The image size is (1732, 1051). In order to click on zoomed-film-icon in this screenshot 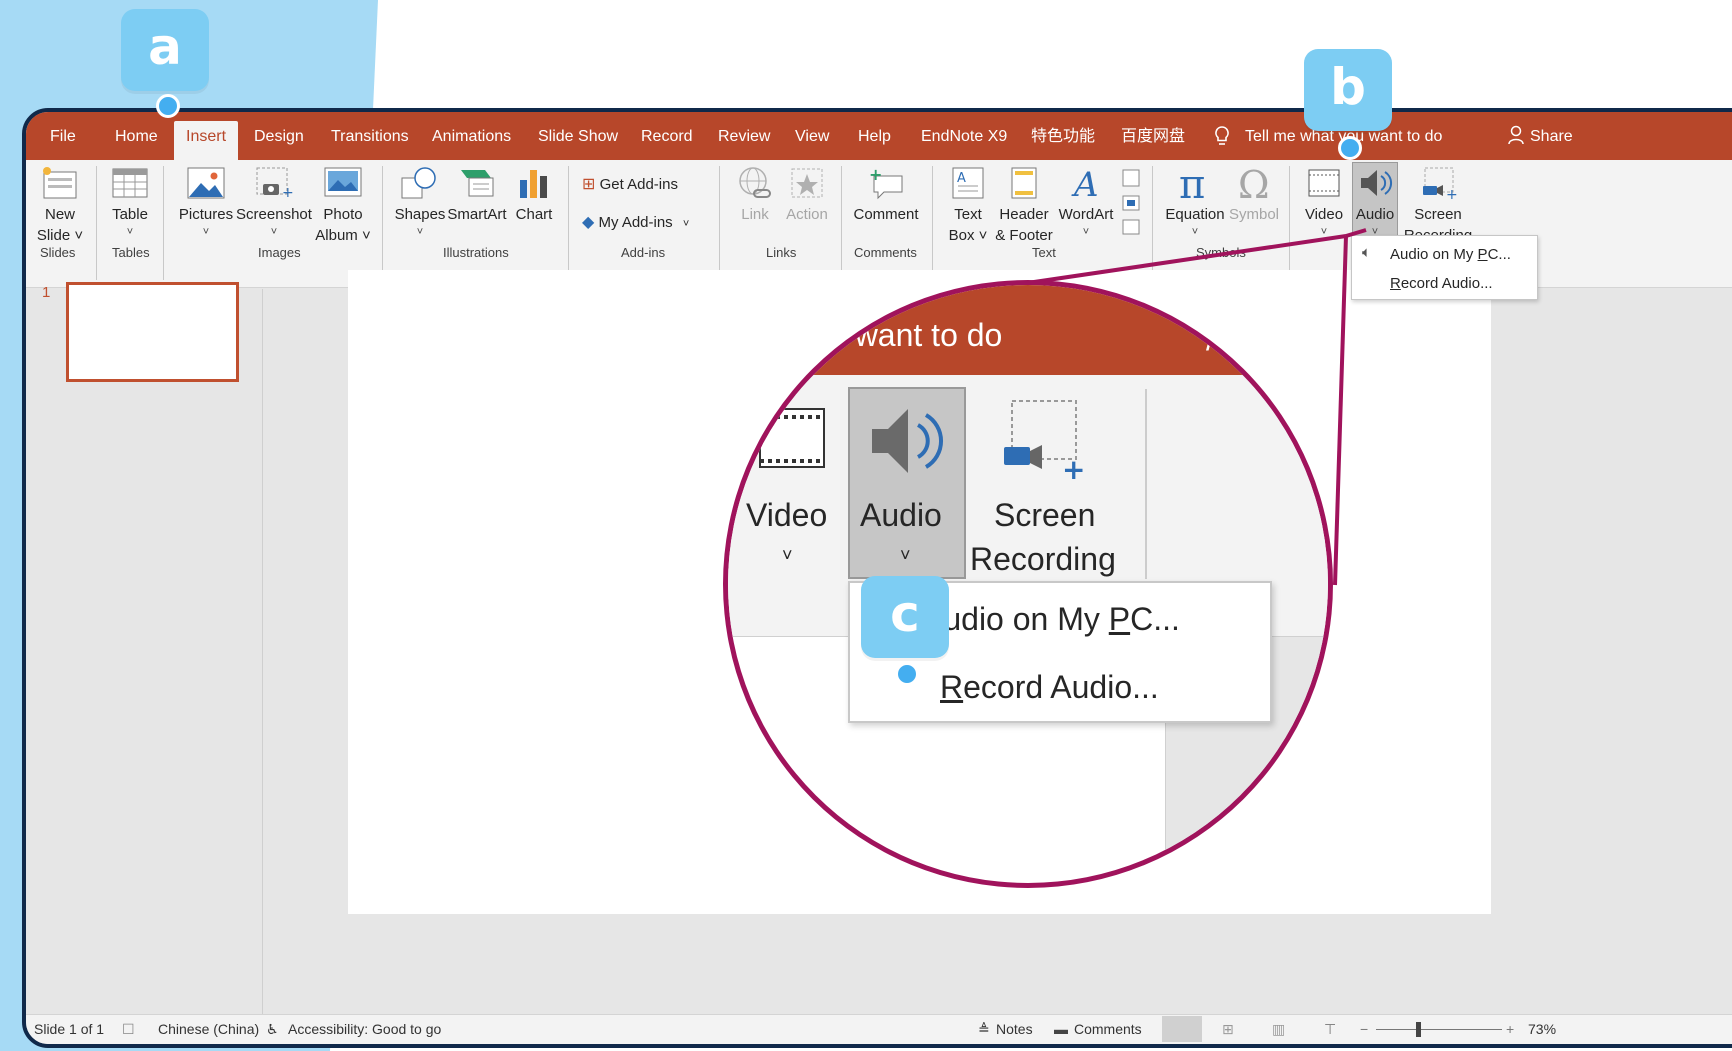, I will do `click(792, 438)`.